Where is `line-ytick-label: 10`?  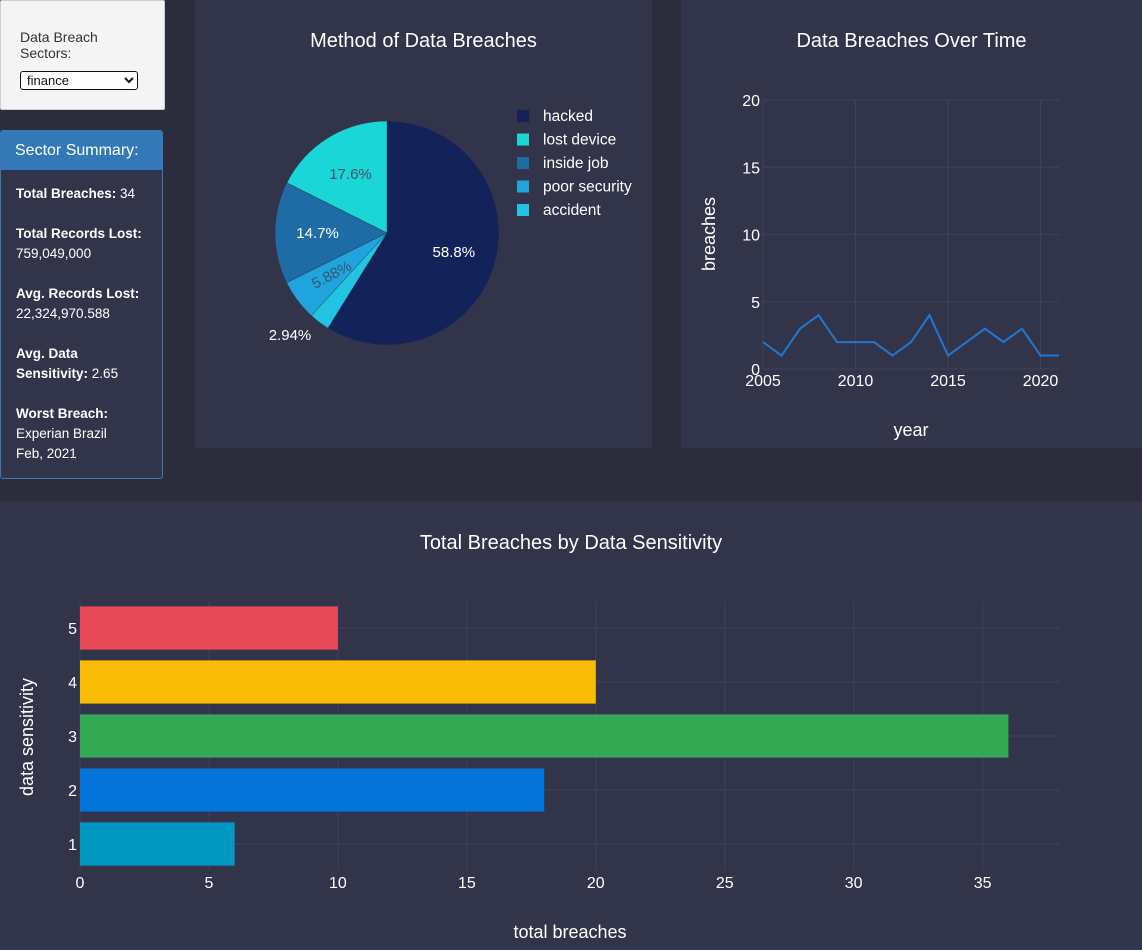
line-ytick-label: 10 is located at coordinates (751, 236).